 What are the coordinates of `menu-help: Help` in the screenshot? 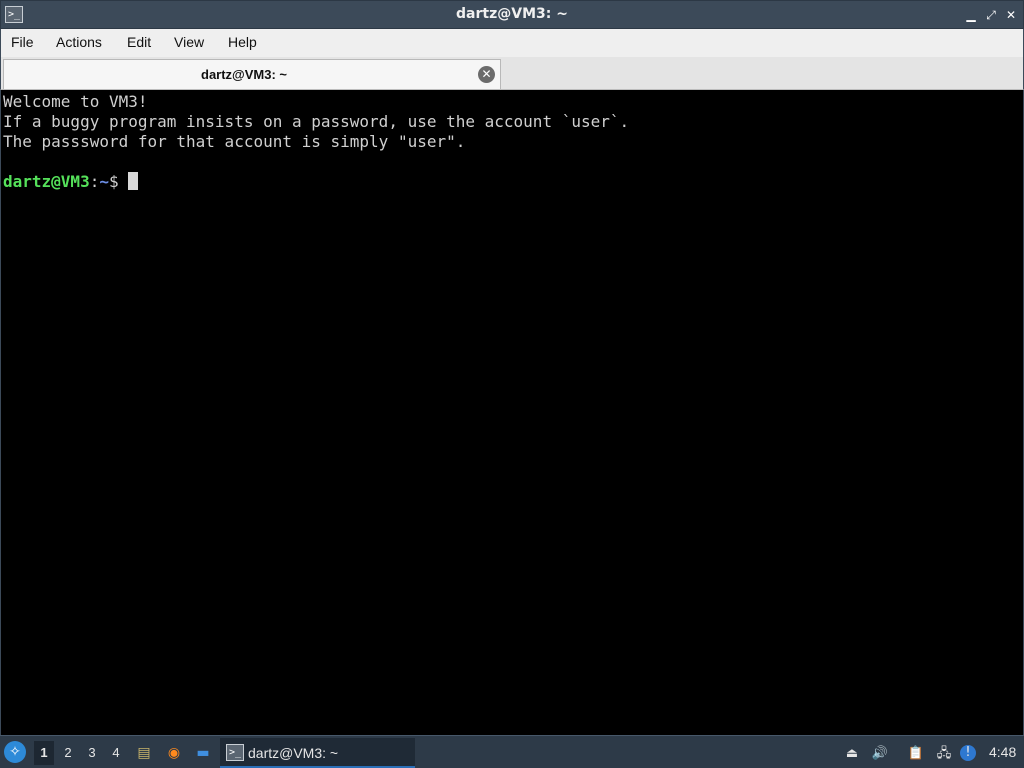 It's located at (242, 42).